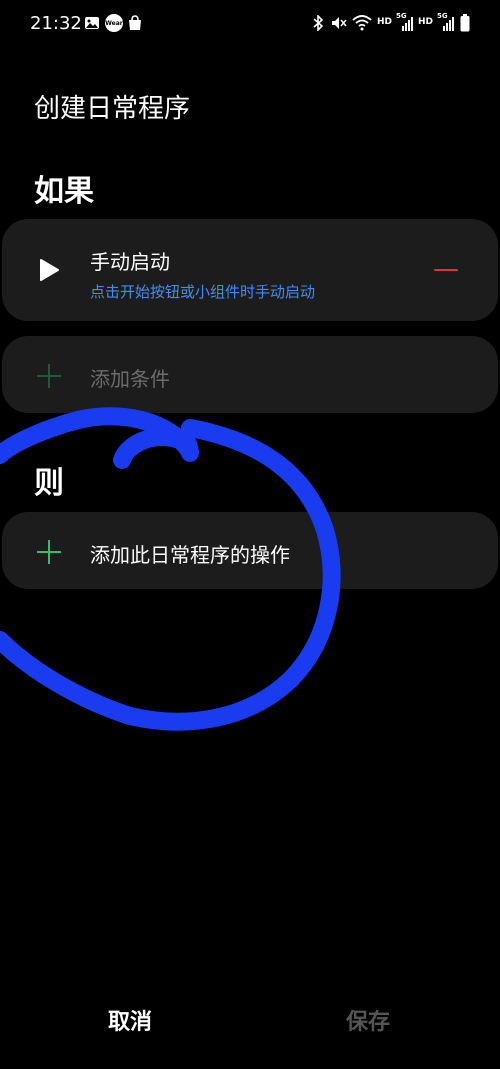 The height and width of the screenshot is (1069, 500). Describe the element at coordinates (92, 23) in the screenshot. I see `gallery-icon` at that location.